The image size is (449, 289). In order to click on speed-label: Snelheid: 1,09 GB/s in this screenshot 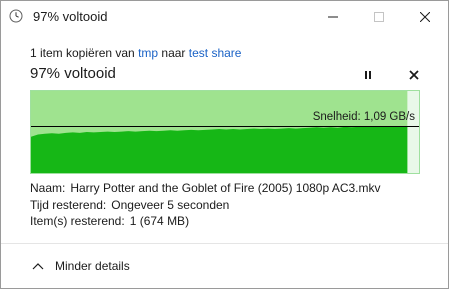, I will do `click(363, 117)`.